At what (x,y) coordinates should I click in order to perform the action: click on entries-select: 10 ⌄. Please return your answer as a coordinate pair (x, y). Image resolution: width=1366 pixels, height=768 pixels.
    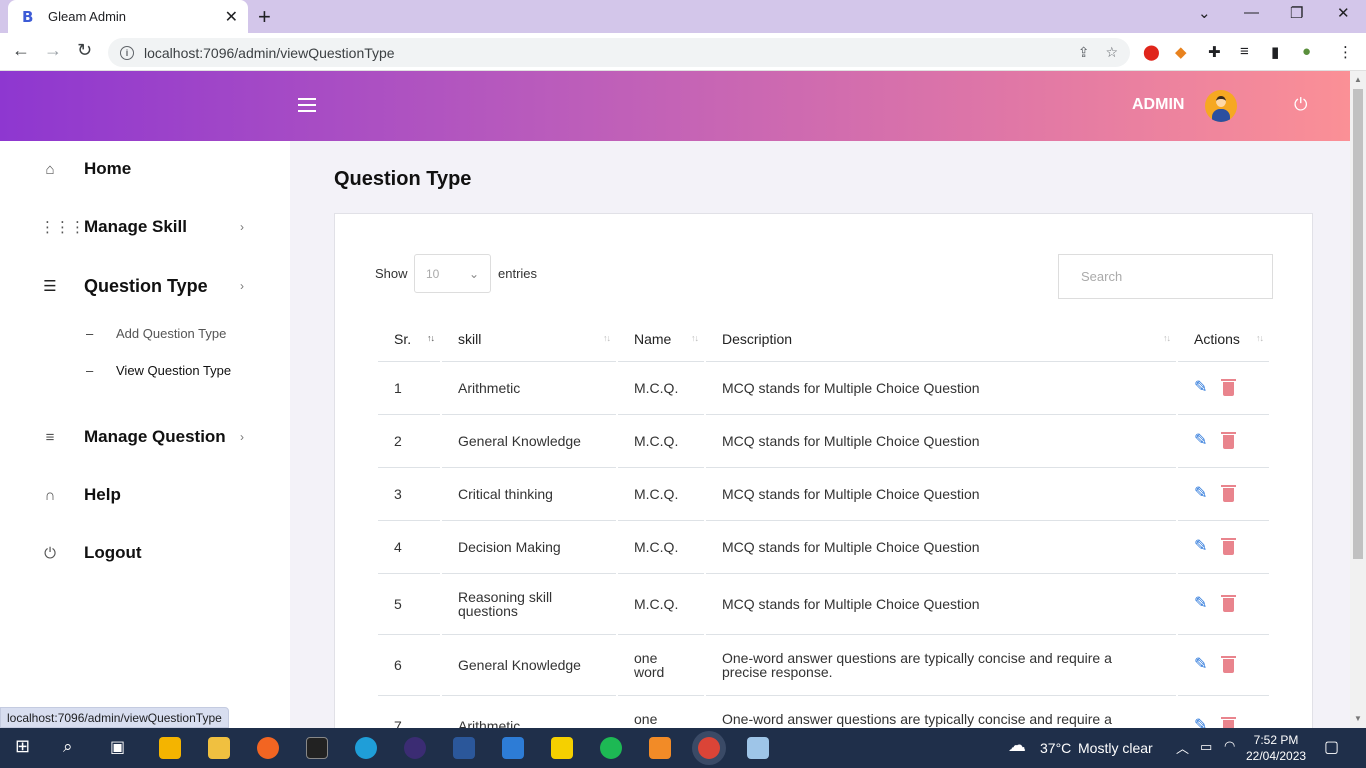
    Looking at the image, I should click on (452, 273).